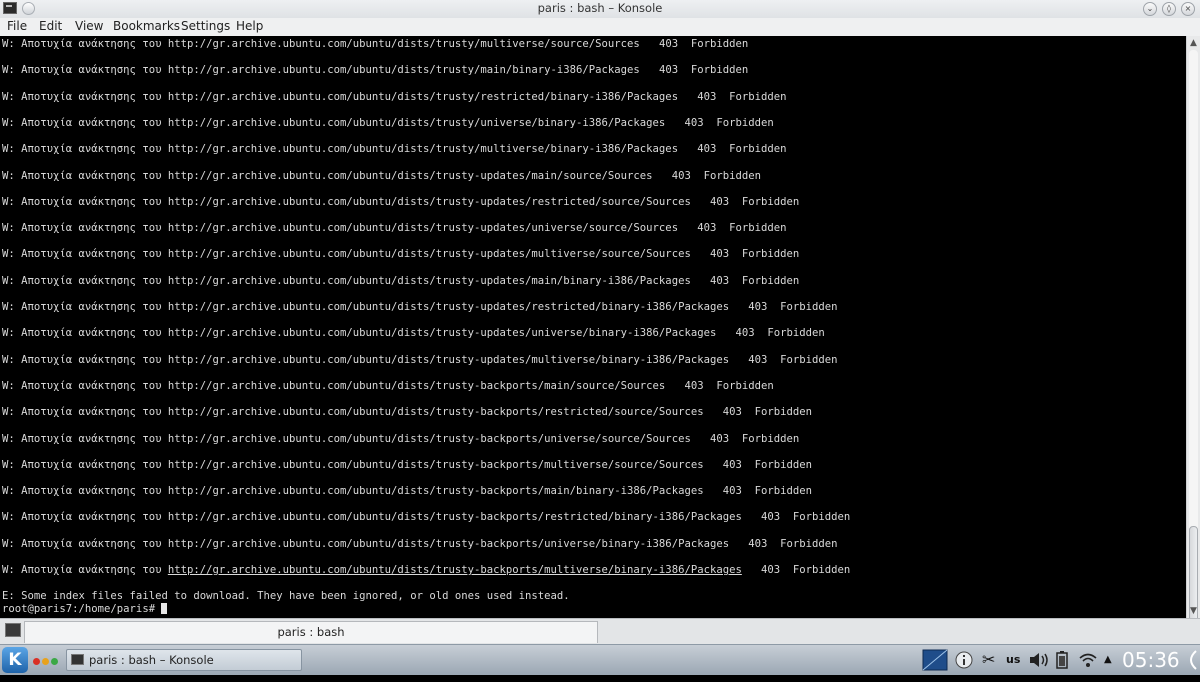 Image resolution: width=1200 pixels, height=682 pixels. Describe the element at coordinates (1193, 611) in the screenshot. I see `scroll-down-arrow-icon: ▼` at that location.